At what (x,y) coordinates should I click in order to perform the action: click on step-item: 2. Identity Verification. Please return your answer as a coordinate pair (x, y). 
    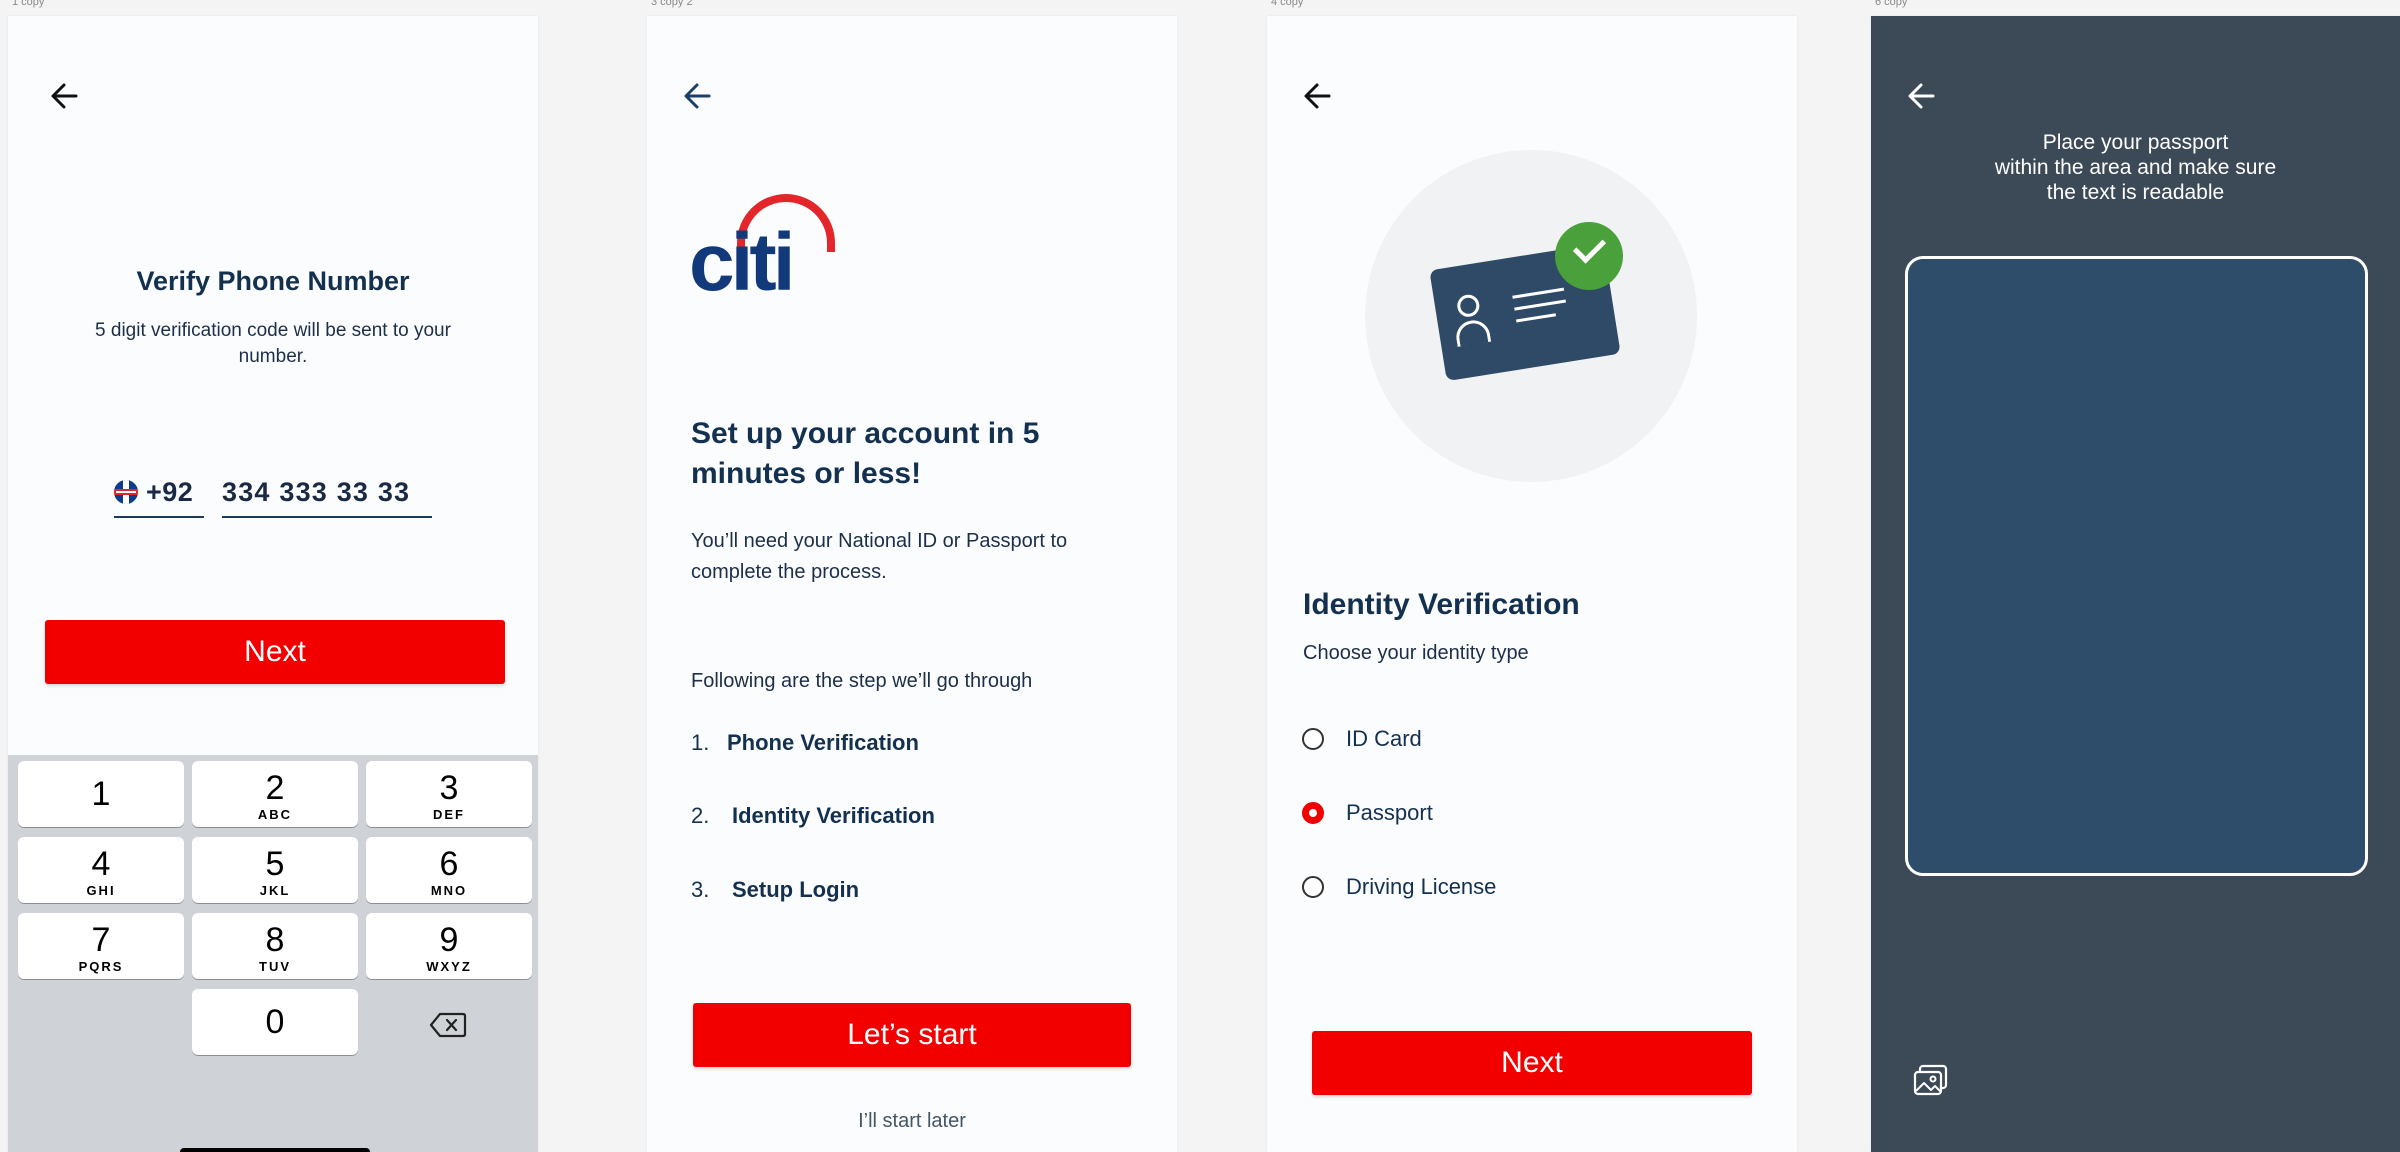
    Looking at the image, I should click on (813, 816).